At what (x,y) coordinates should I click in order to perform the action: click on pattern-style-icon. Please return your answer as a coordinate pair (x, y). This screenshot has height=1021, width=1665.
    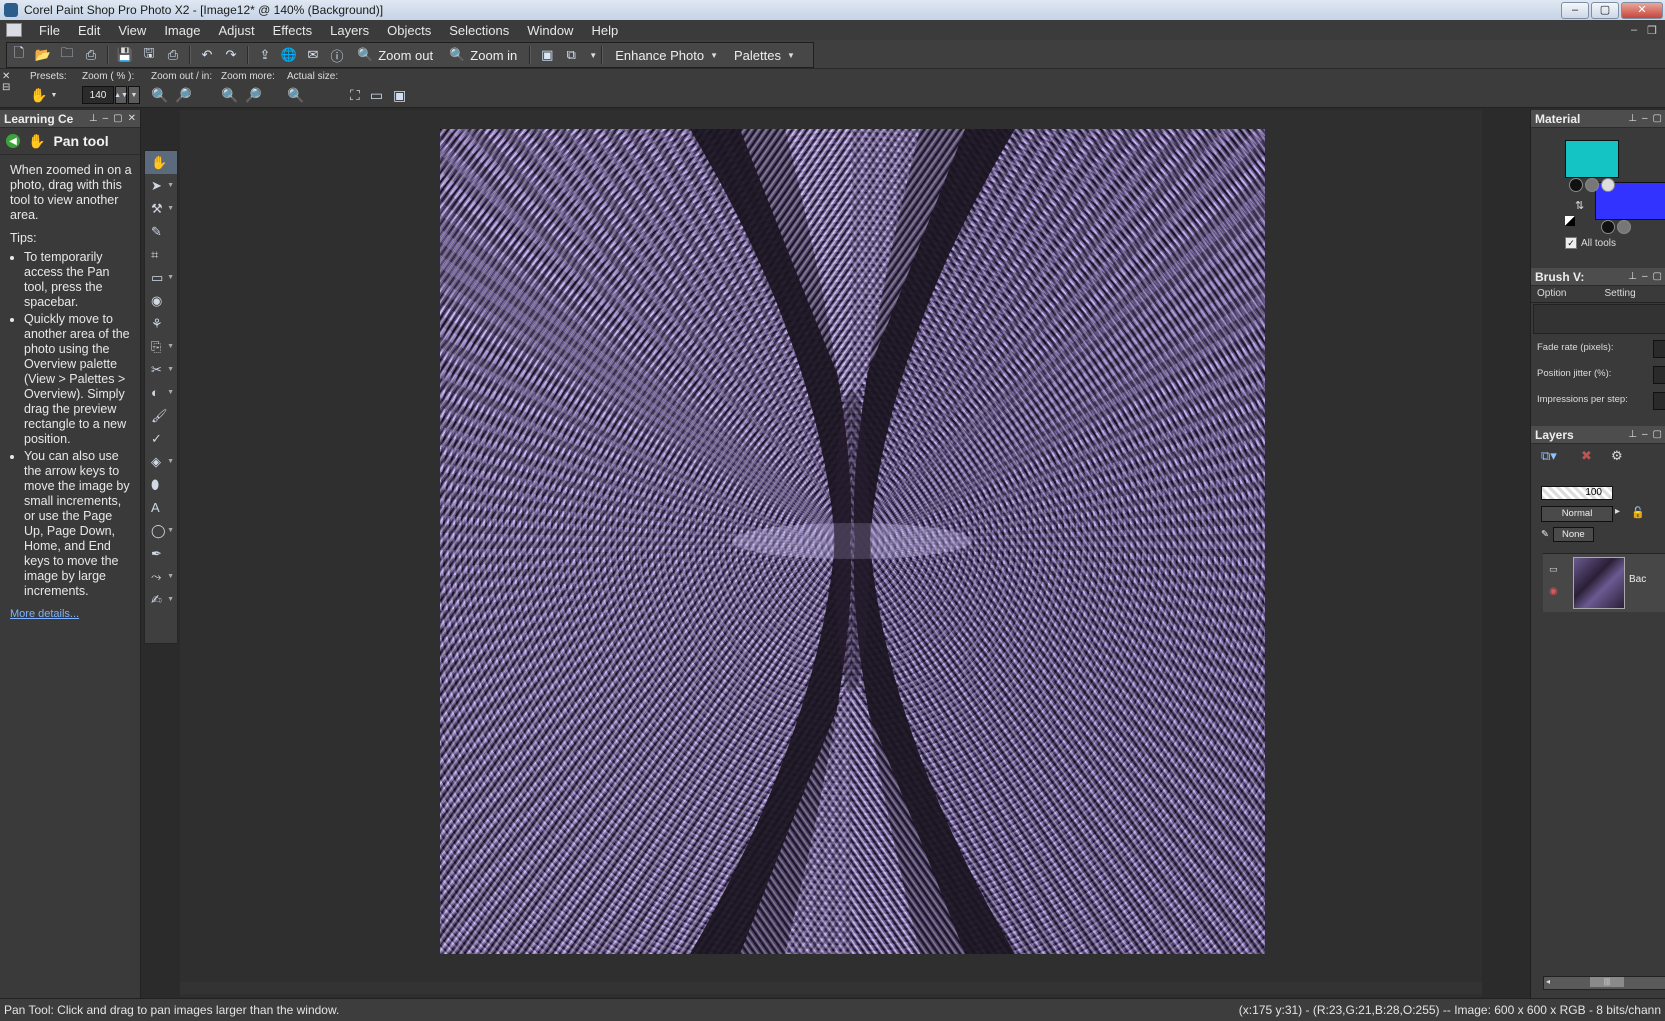
    Looking at the image, I should click on (1592, 185).